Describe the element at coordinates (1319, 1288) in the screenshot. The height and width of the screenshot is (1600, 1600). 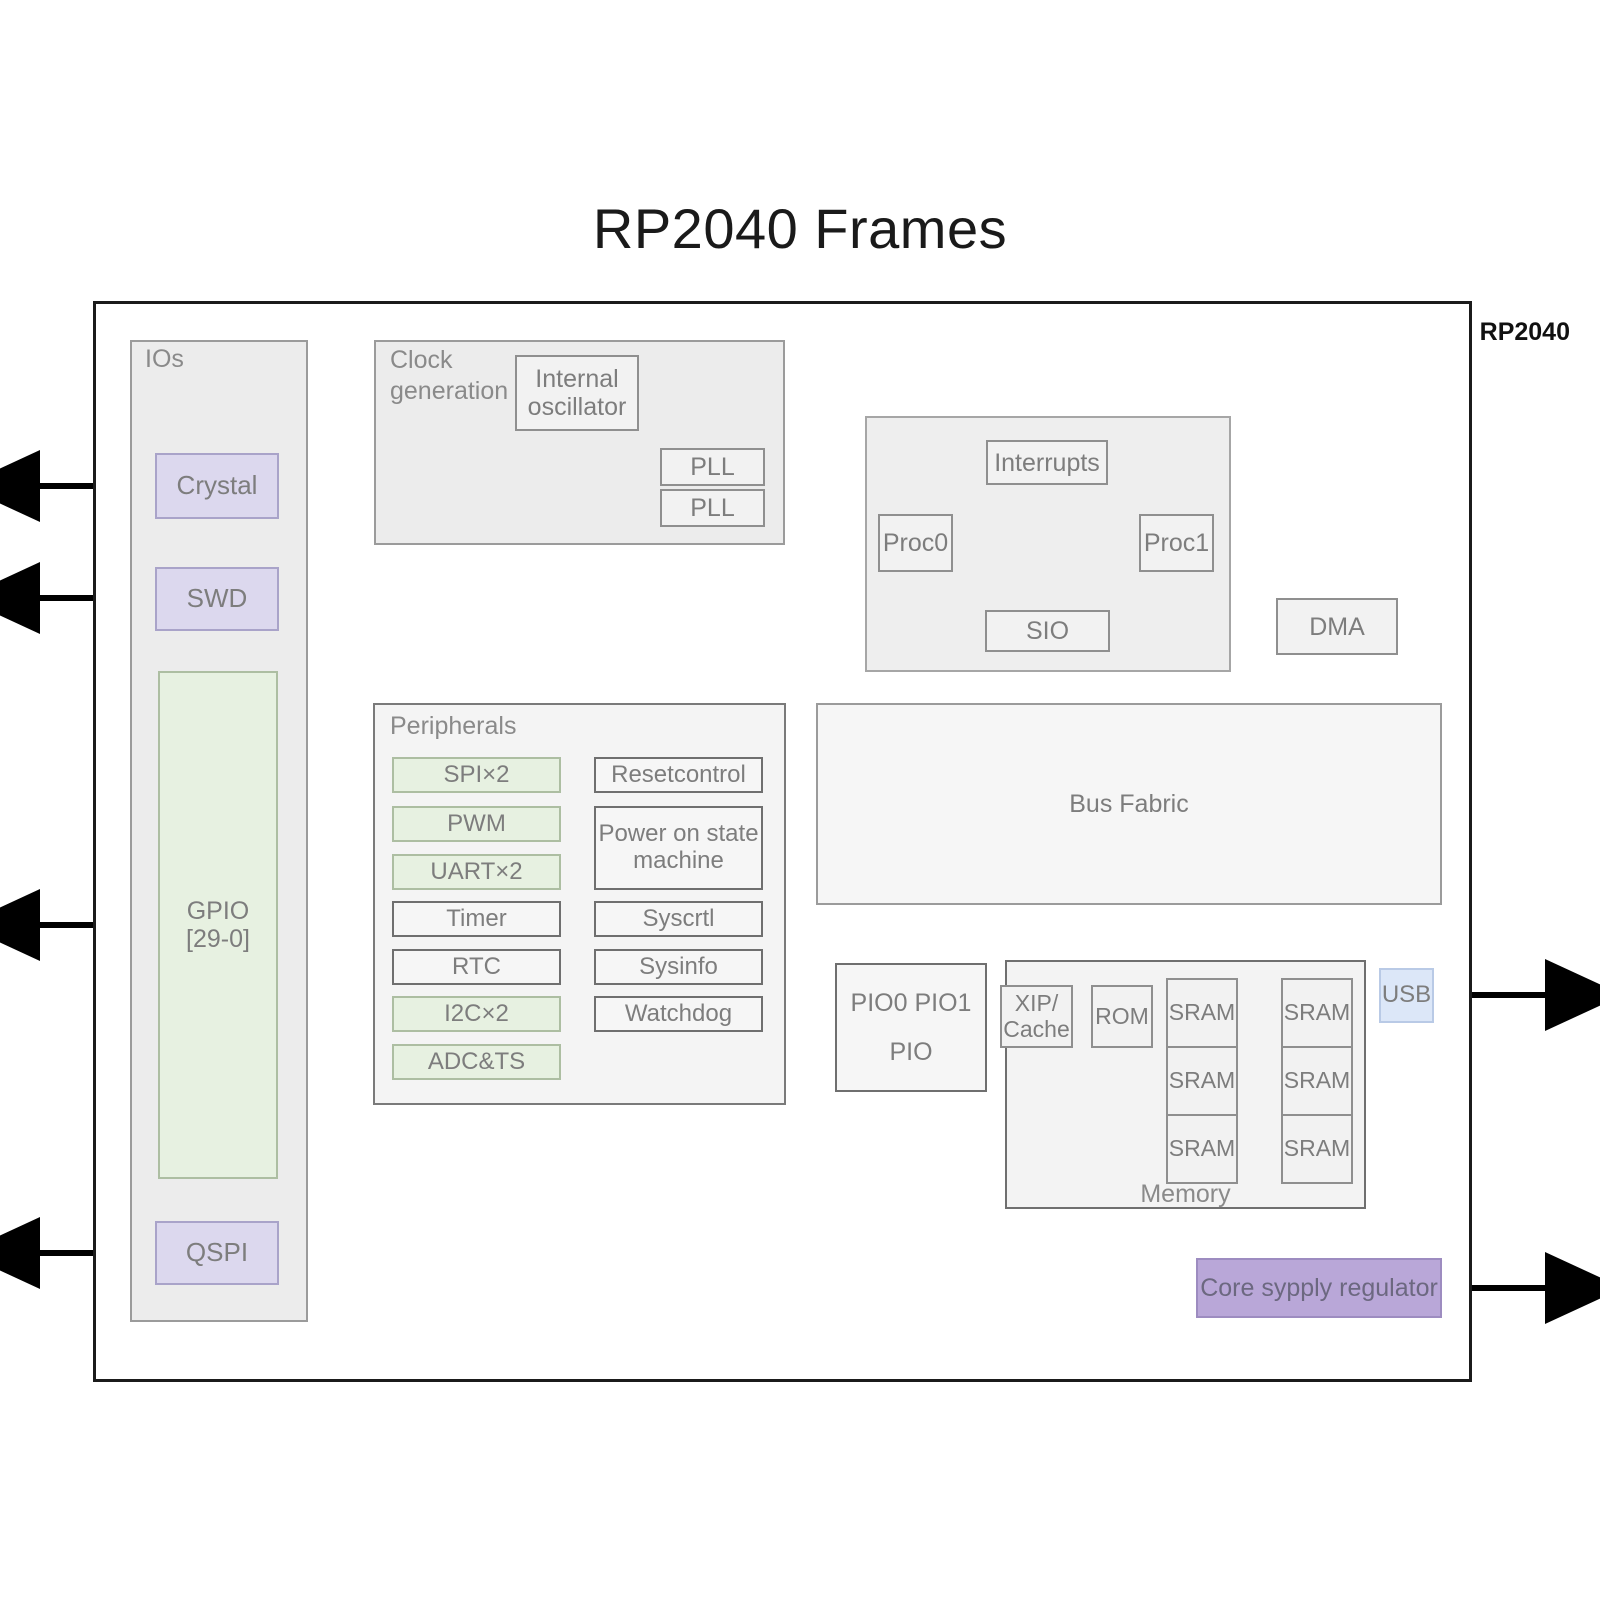
I see `core-supply-regulator-block: Core sypply regulator` at that location.